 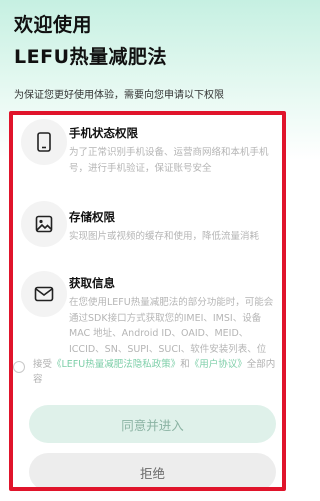 What do you see at coordinates (53, 25) in the screenshot?
I see `title-line-1: 欢迎使用` at bounding box center [53, 25].